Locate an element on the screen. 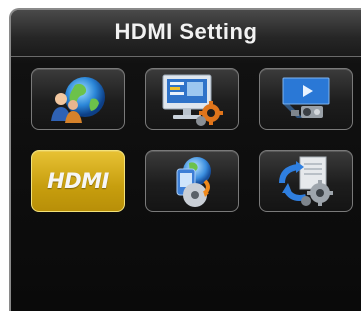 Image resolution: width=361 pixels, height=311 pixels. projector-screen-icon is located at coordinates (306, 97).